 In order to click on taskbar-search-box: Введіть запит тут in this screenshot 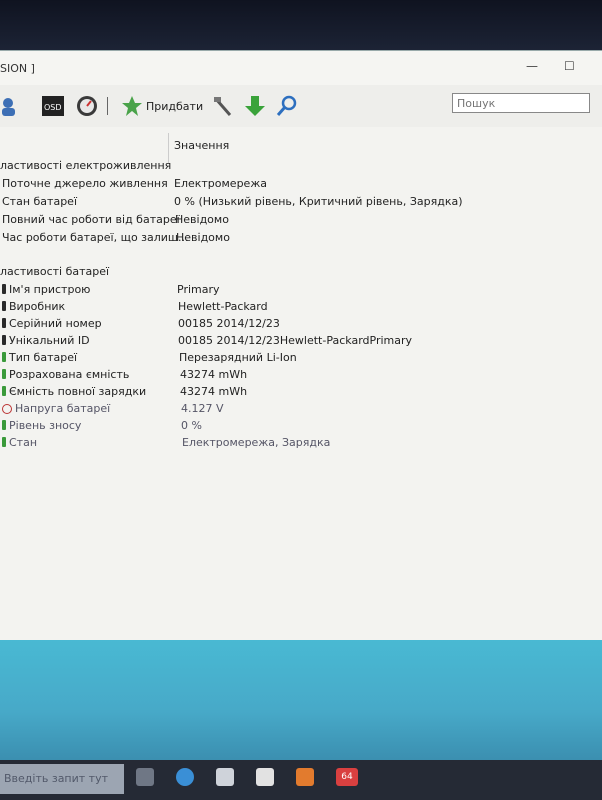, I will do `click(62, 779)`.